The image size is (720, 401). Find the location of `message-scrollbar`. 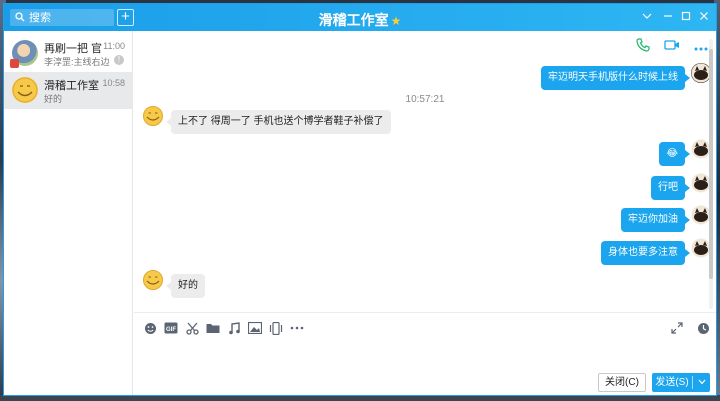

message-scrollbar is located at coordinates (711, 174).